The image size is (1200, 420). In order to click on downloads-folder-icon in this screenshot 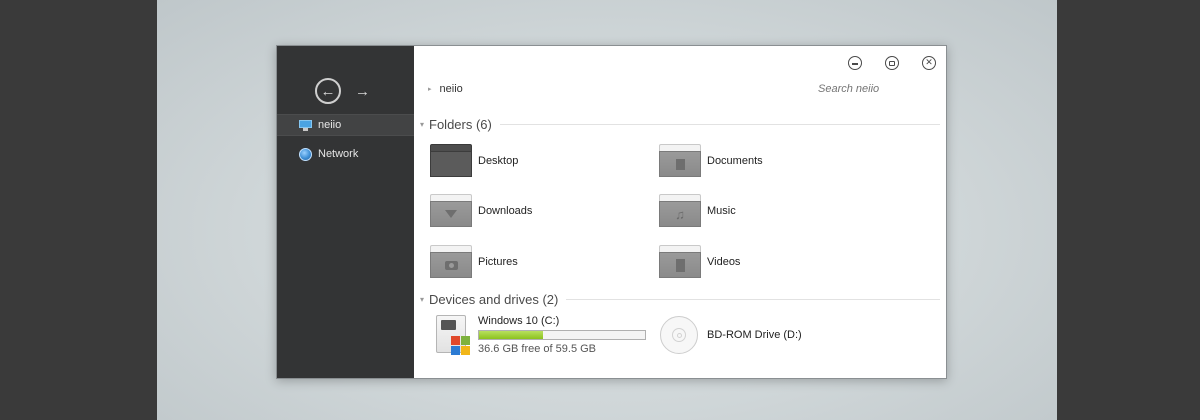, I will do `click(451, 210)`.